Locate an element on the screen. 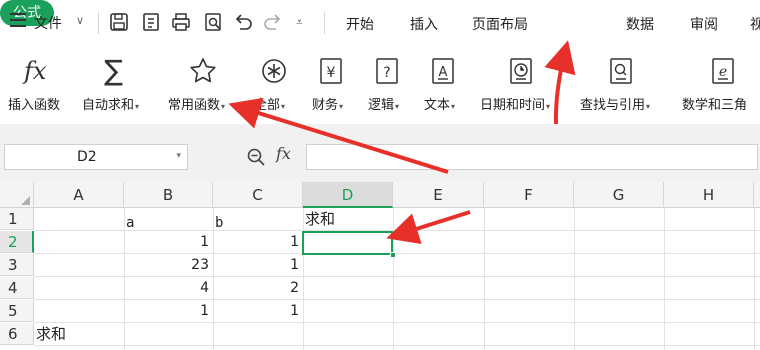 This screenshot has height=350, width=760. save-icon is located at coordinates (119, 23).